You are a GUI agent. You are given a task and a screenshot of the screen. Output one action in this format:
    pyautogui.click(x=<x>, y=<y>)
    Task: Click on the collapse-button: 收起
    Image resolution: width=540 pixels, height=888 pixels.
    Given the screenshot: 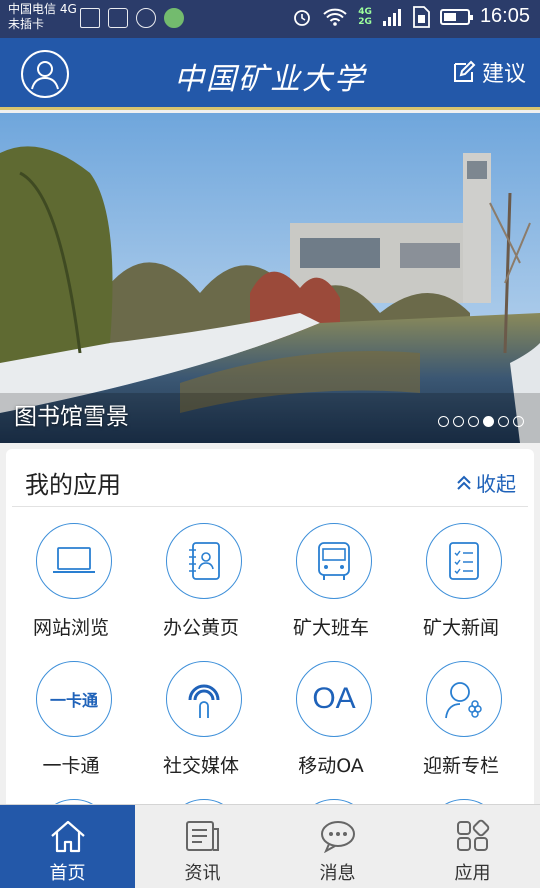 What is the action you would take?
    pyautogui.click(x=486, y=482)
    